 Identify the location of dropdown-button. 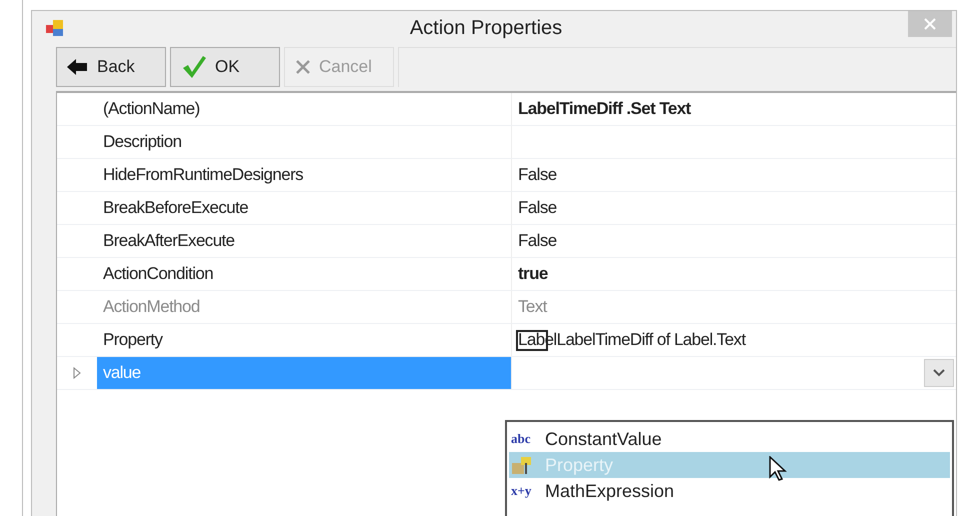
(939, 373).